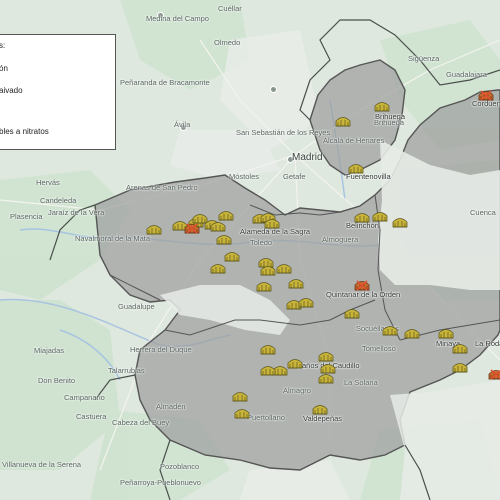 The width and height of the screenshot is (500, 500). Describe the element at coordinates (273, 89) in the screenshot. I see `town-pin` at that location.